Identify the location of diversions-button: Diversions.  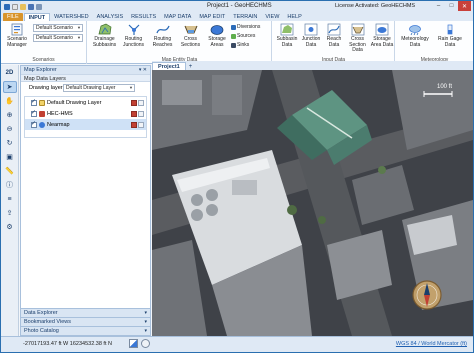
(245, 27).